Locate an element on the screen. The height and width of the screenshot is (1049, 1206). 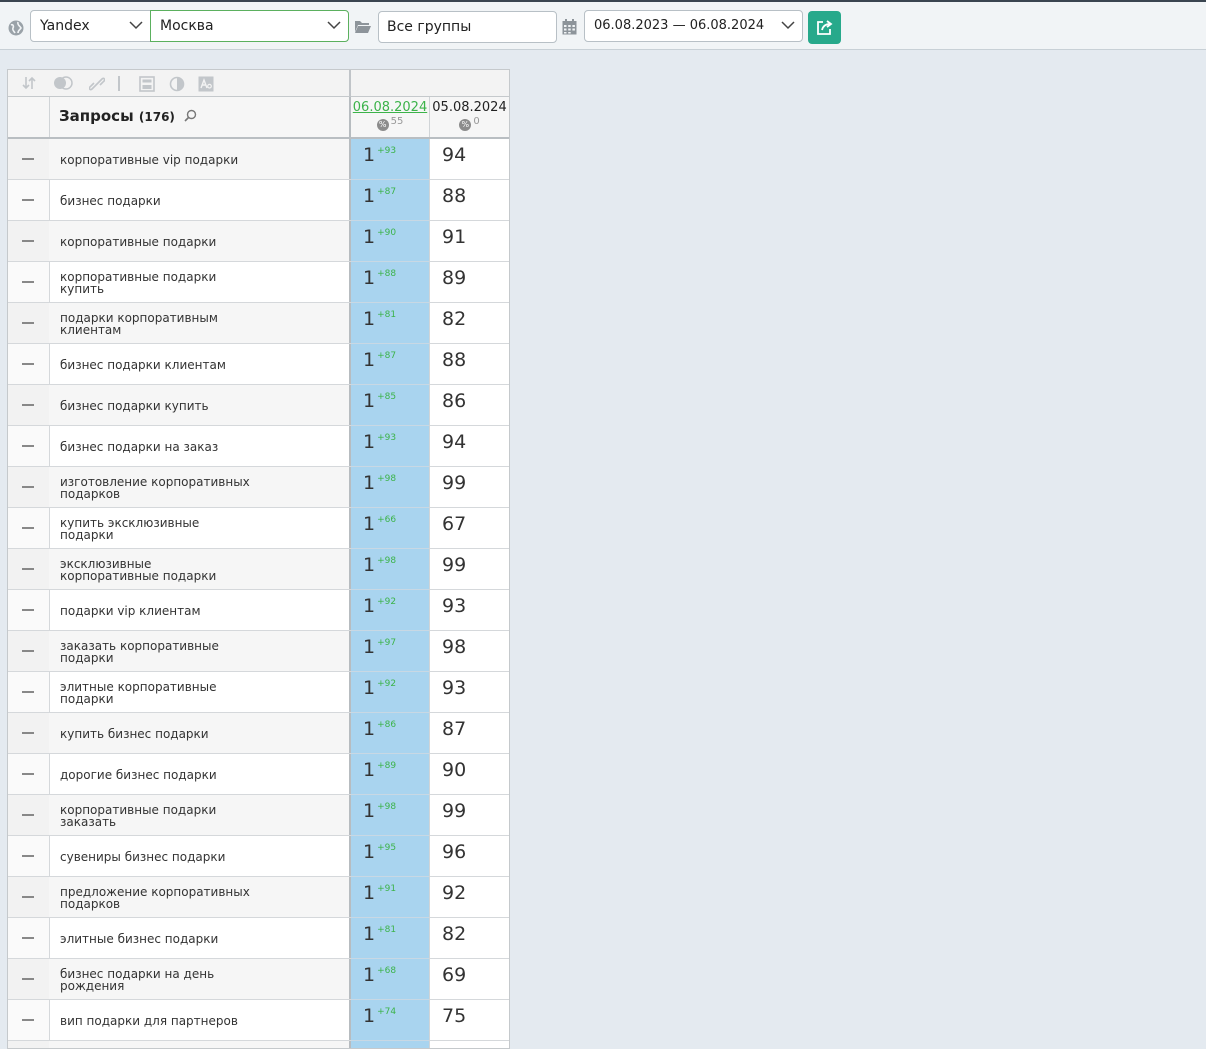
position-previous-cell: 90 is located at coordinates (469, 774).